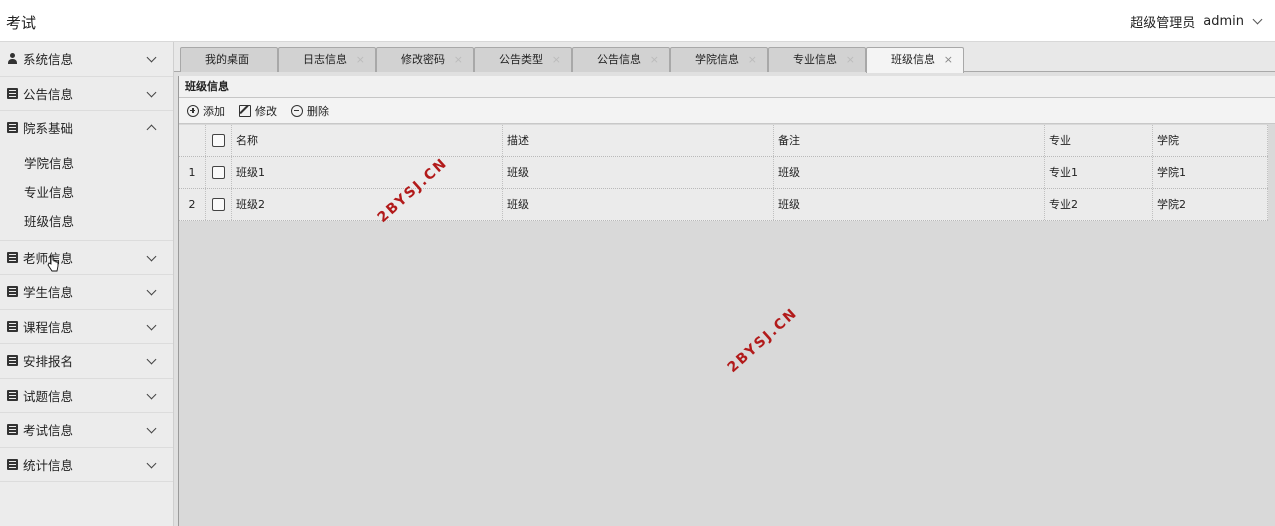 The image size is (1275, 526). Describe the element at coordinates (367, 204) in the screenshot. I see `cell-name: 班级2` at that location.